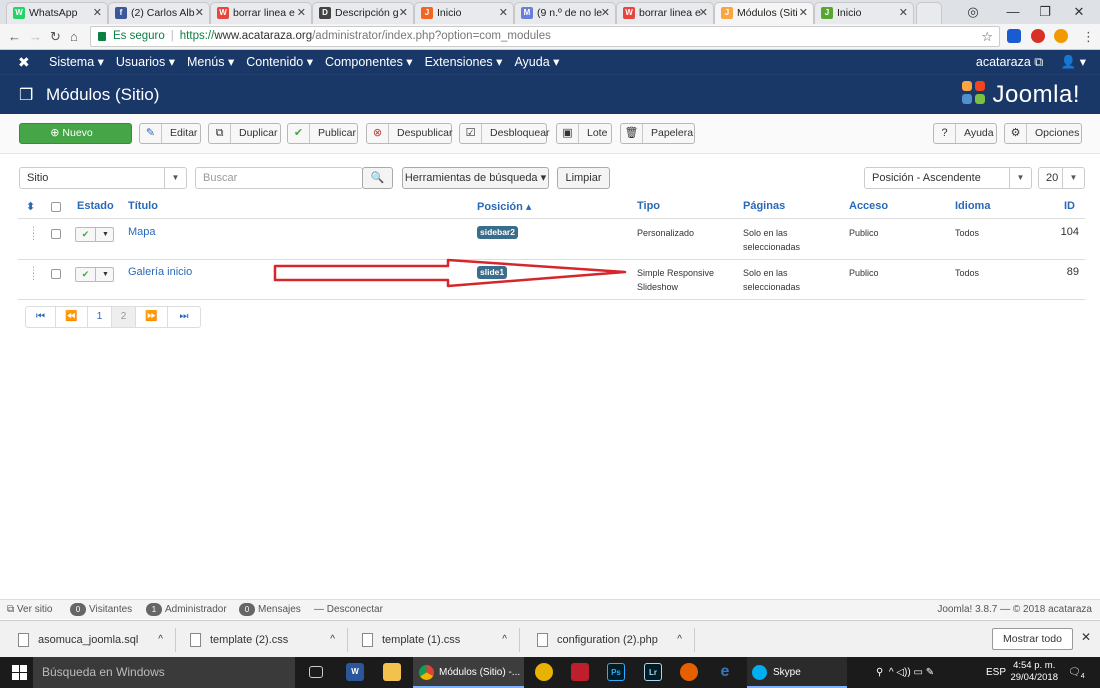 The width and height of the screenshot is (1100, 688). What do you see at coordinates (100, 317) in the screenshot?
I see `page-1-button: 1` at bounding box center [100, 317].